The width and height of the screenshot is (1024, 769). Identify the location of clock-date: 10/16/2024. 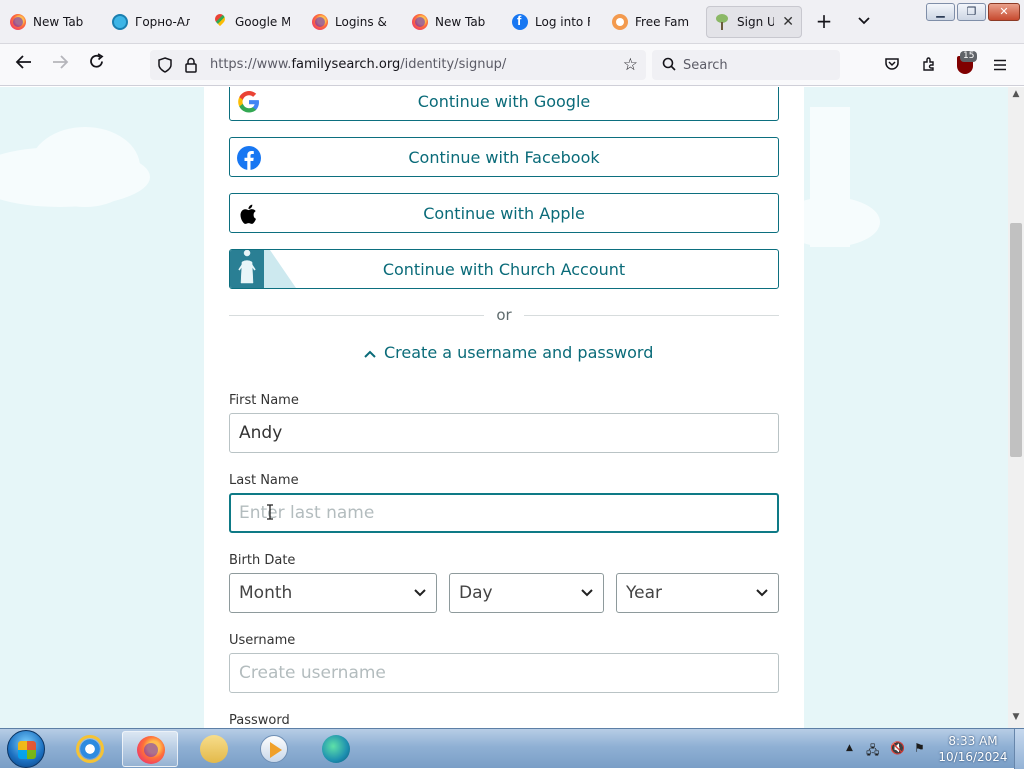
(973, 757).